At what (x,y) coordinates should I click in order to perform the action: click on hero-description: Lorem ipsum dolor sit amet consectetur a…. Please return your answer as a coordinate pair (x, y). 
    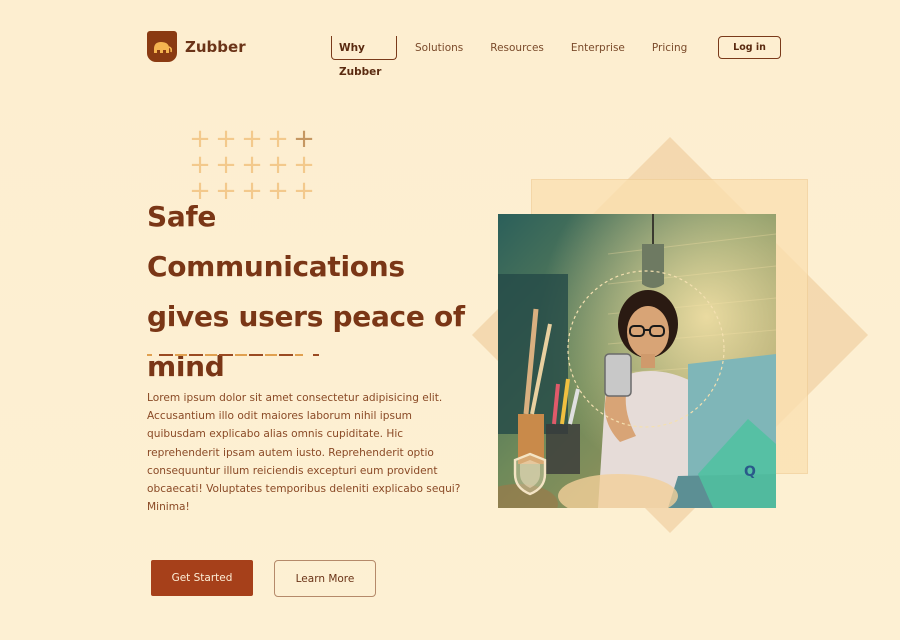
    Looking at the image, I should click on (304, 453).